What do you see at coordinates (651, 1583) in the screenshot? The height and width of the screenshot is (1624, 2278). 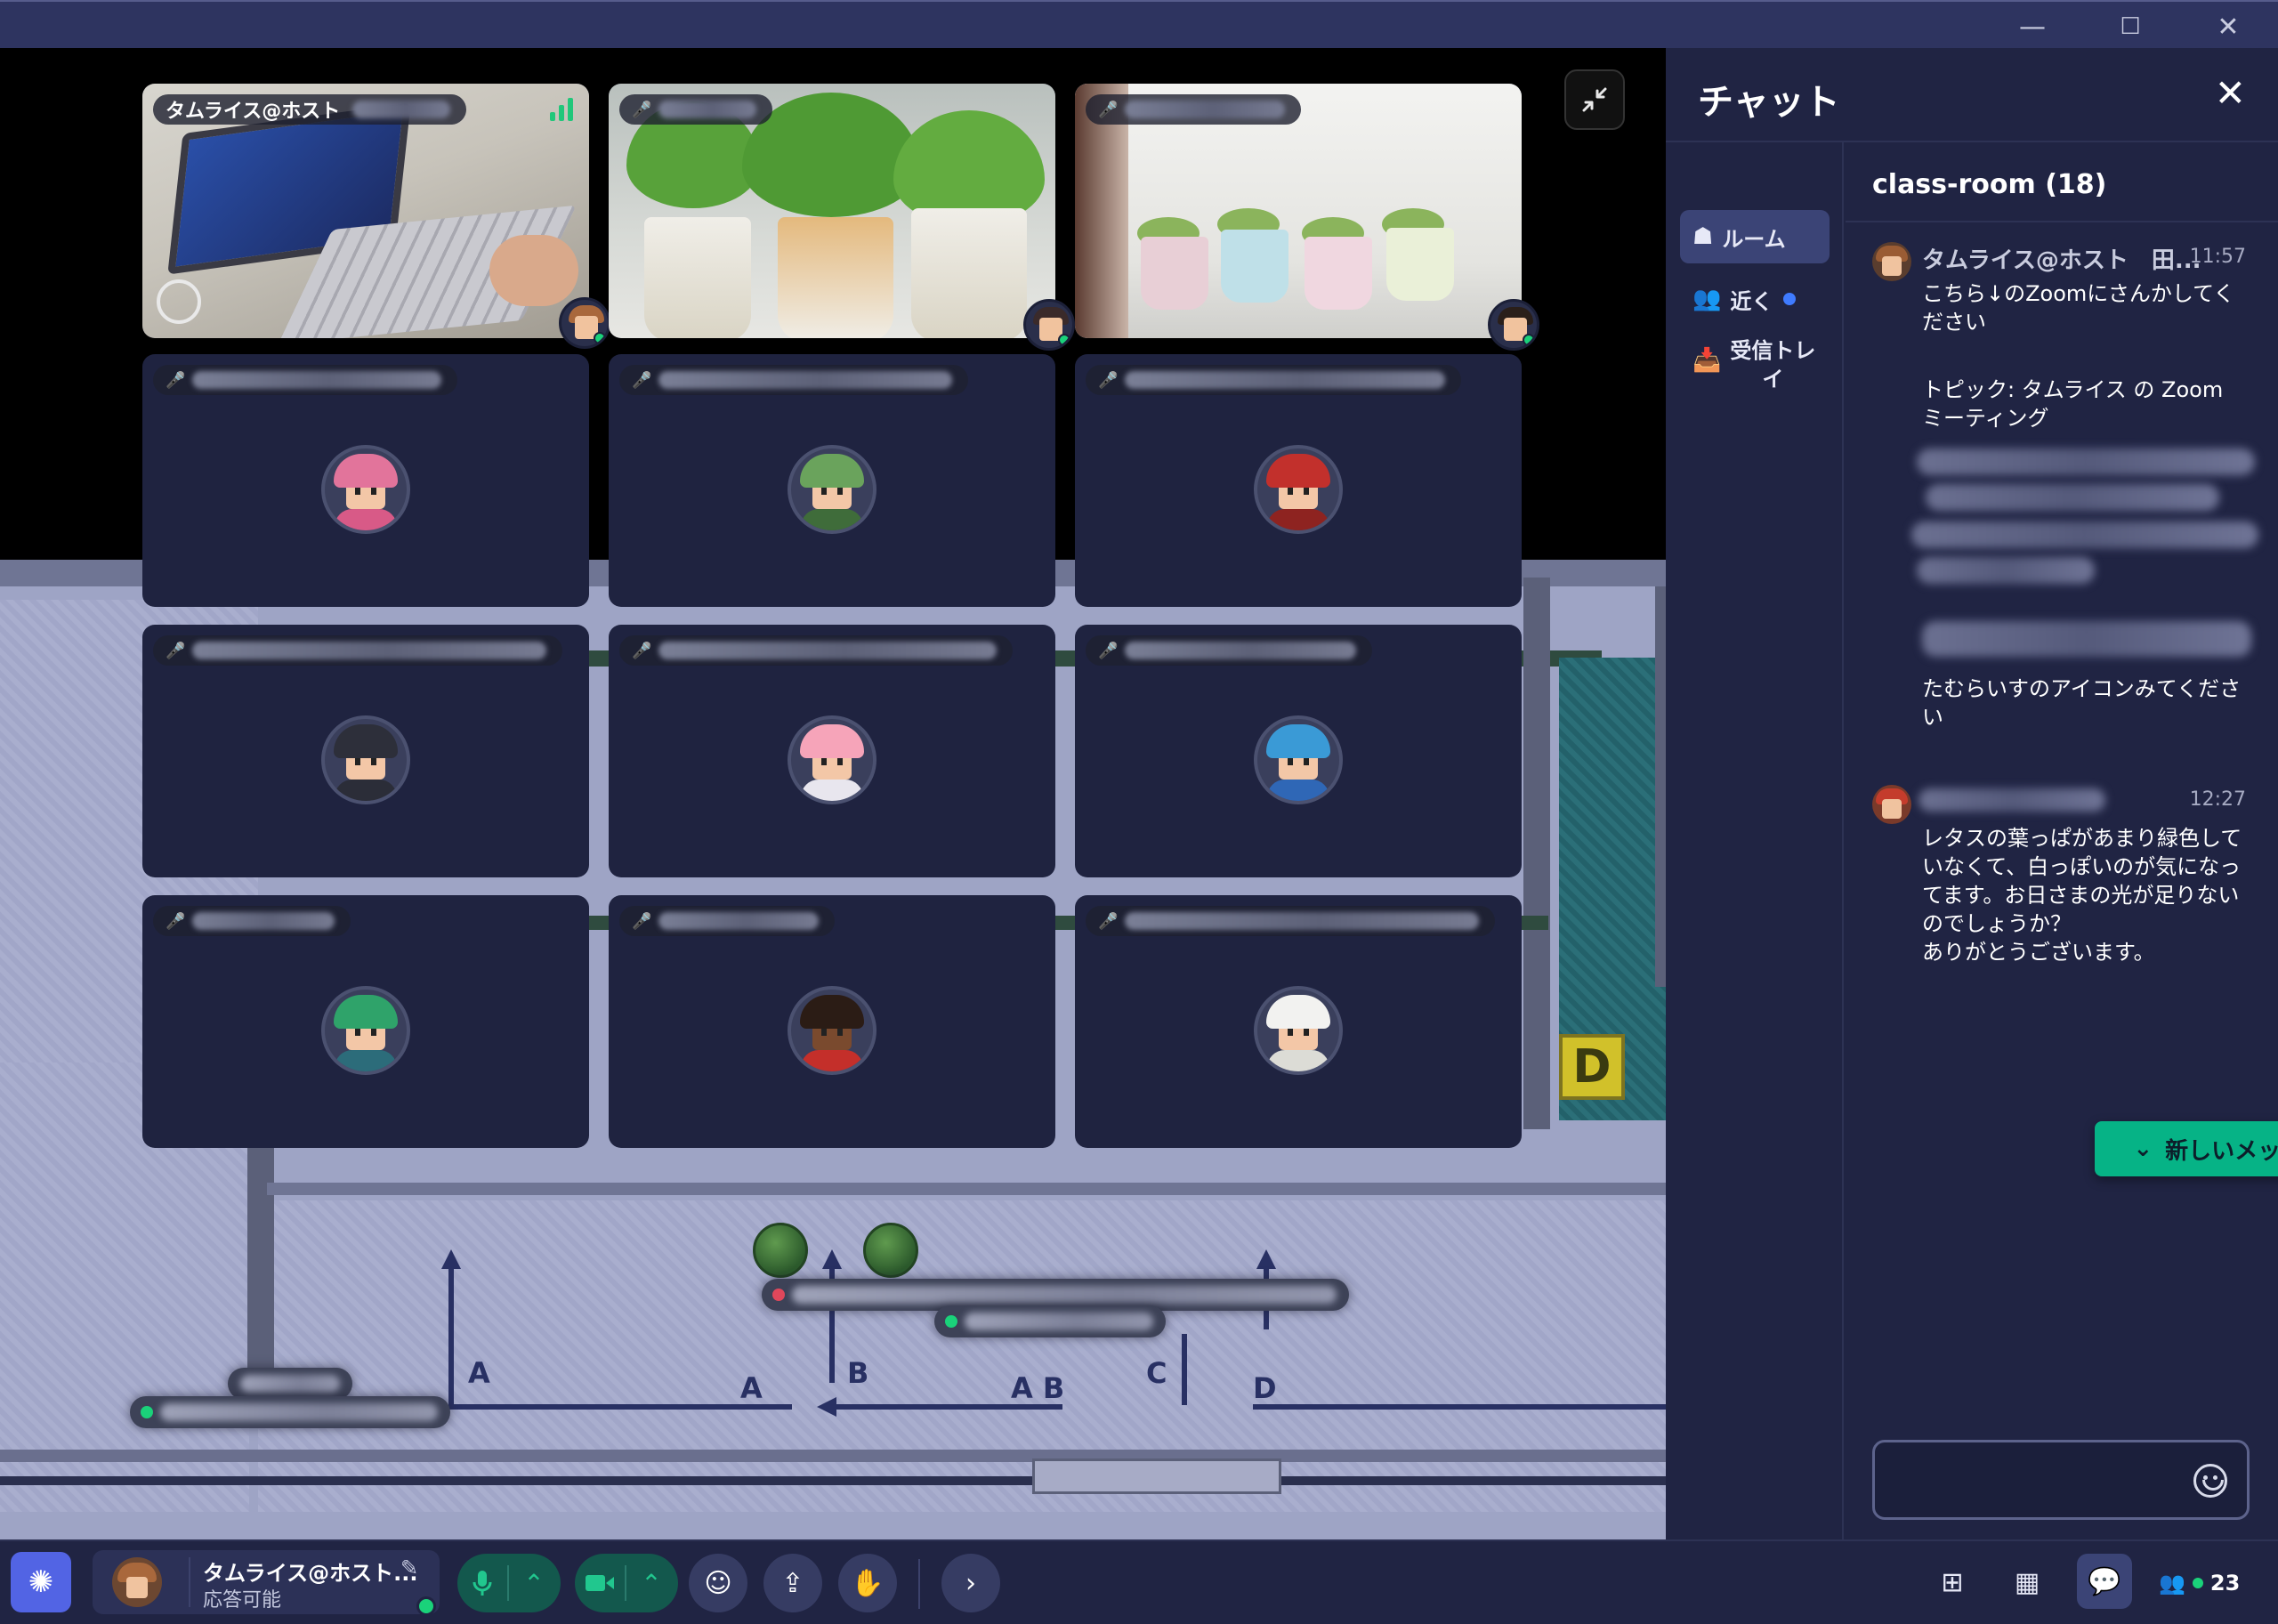 I see `camera-options-button: ⌃` at bounding box center [651, 1583].